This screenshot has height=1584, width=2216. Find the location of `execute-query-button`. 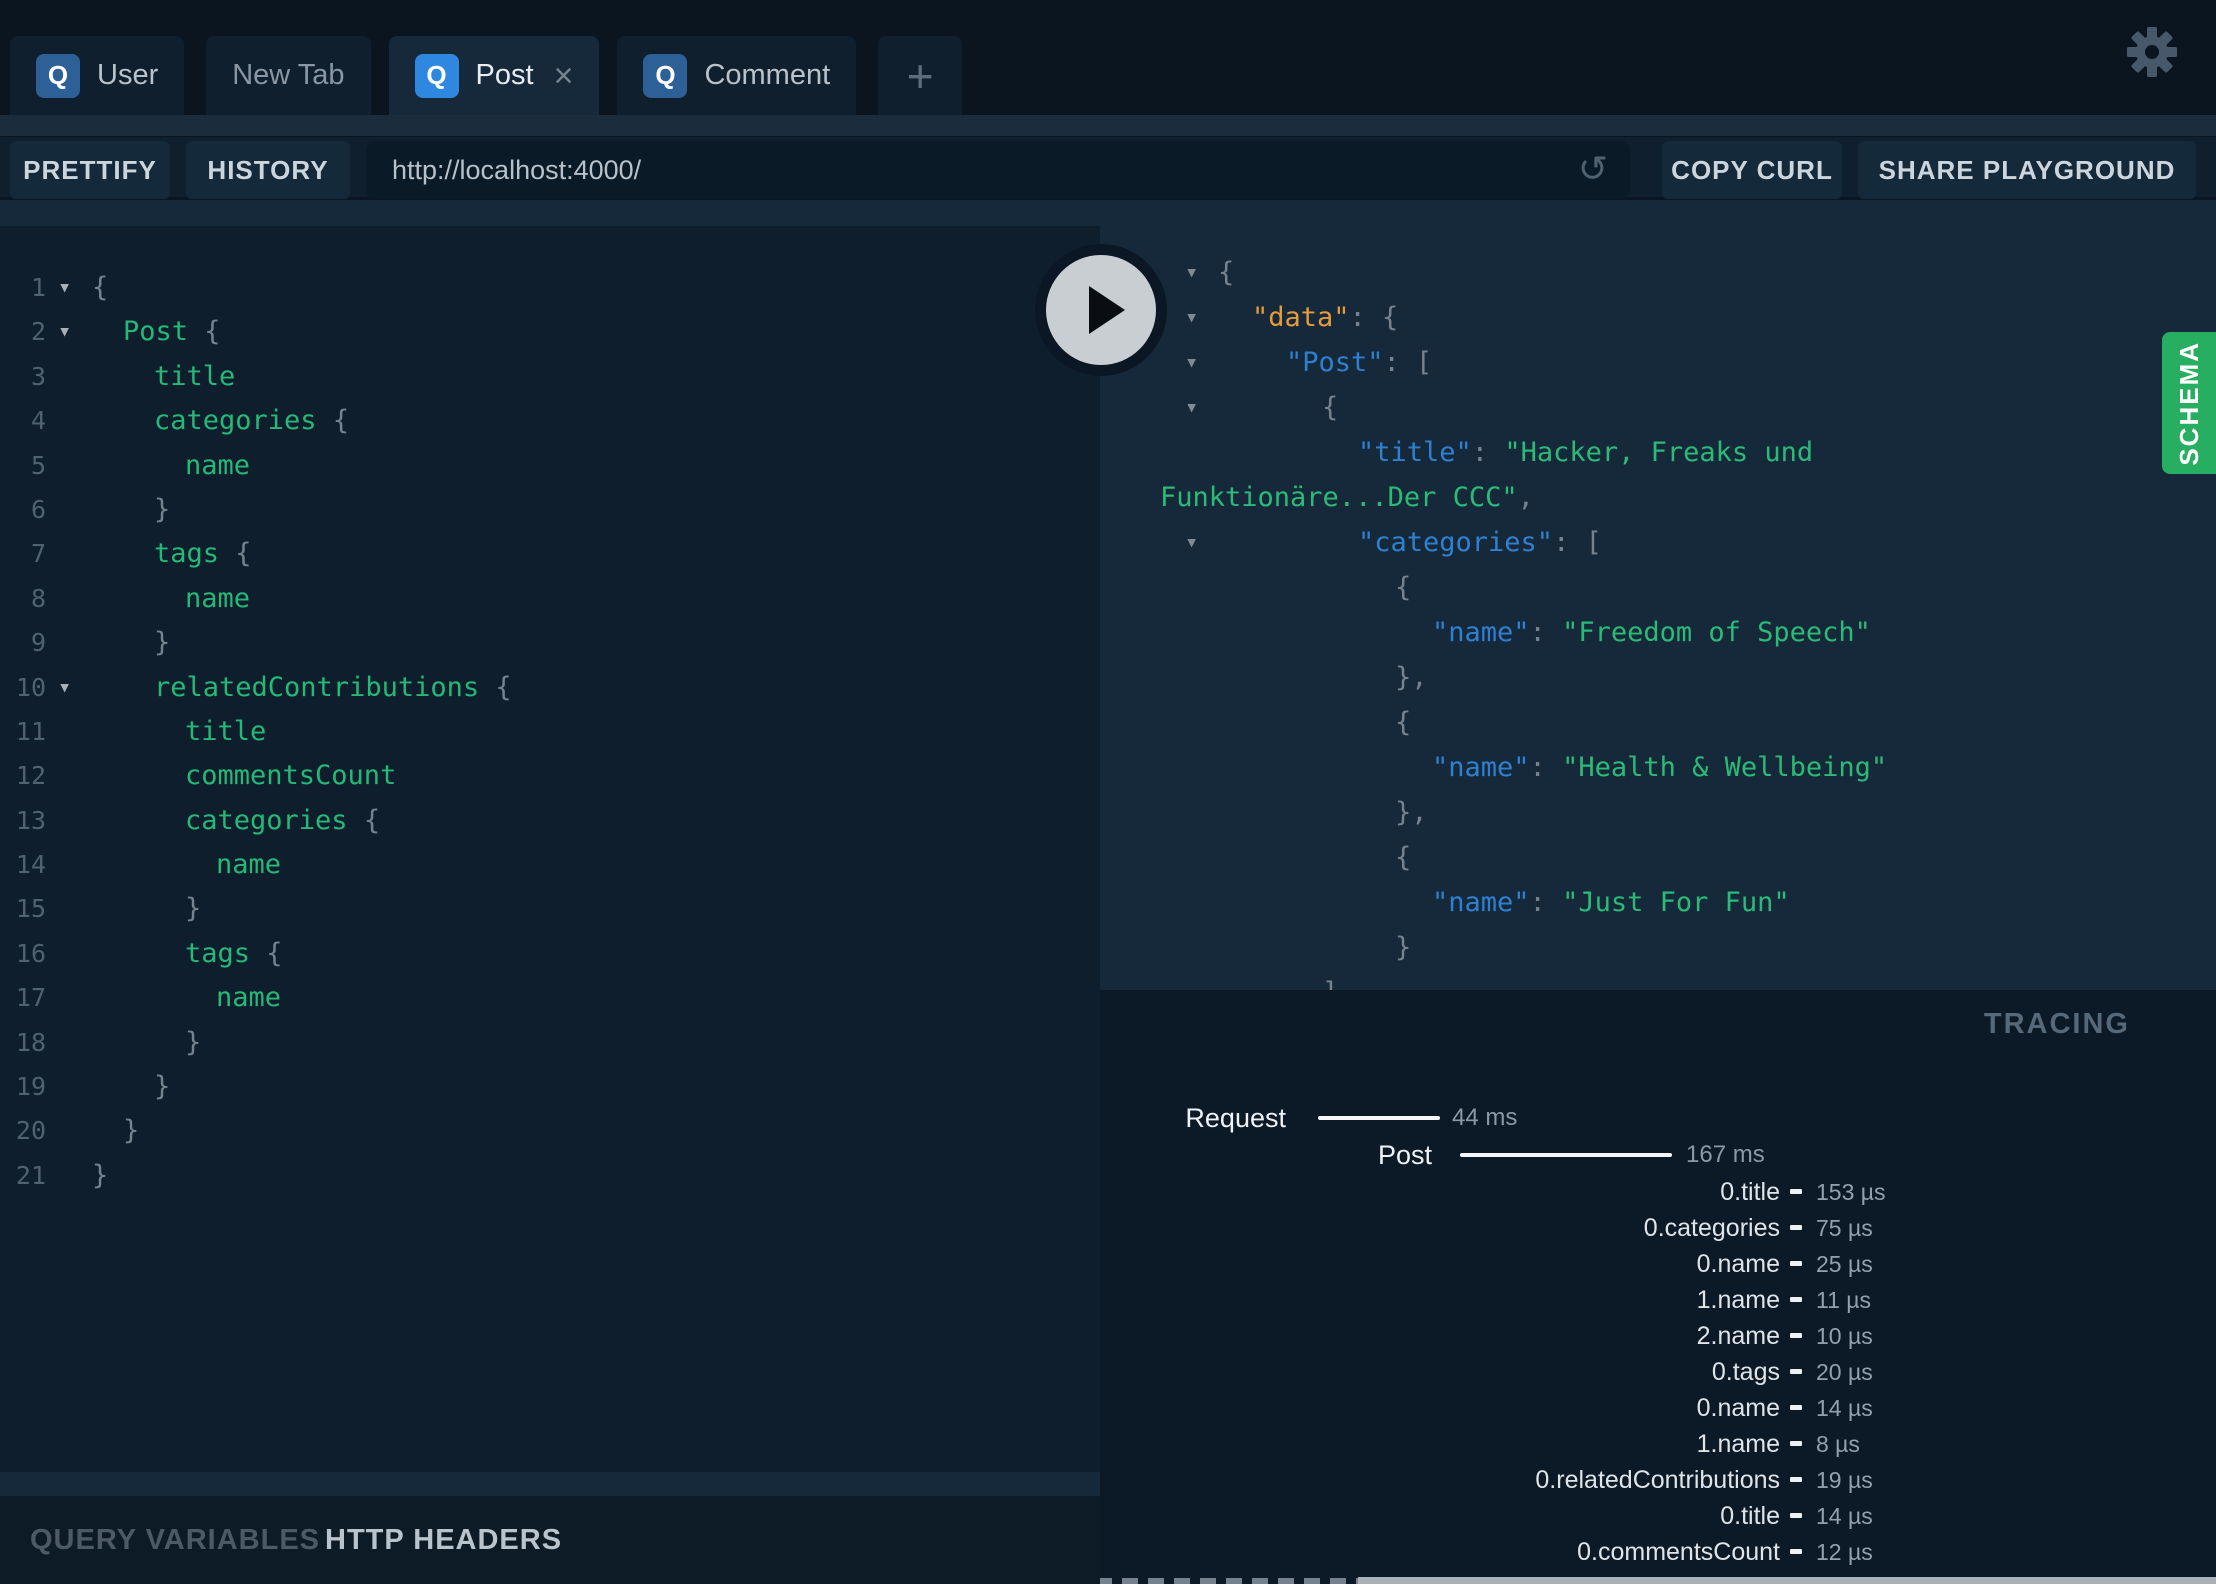

execute-query-button is located at coordinates (1101, 310).